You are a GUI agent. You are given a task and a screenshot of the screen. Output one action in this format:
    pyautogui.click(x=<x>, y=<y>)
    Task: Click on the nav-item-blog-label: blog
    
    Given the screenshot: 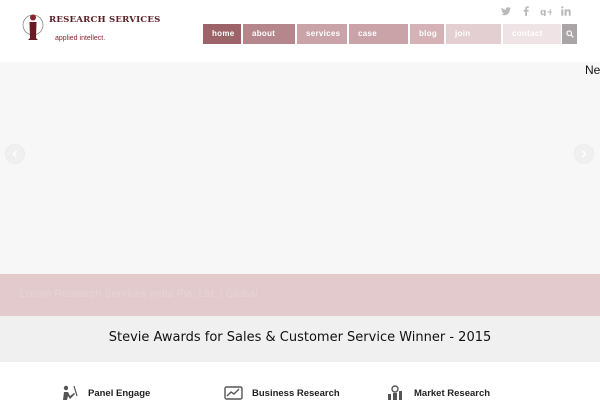 What is the action you would take?
    pyautogui.click(x=428, y=33)
    